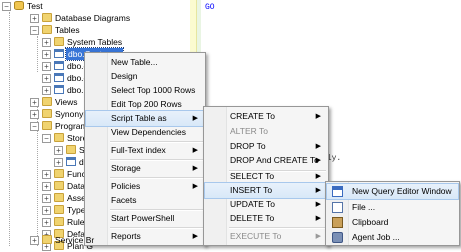  I want to click on menu-item-drop-to: DROP To ▶, so click(266, 146).